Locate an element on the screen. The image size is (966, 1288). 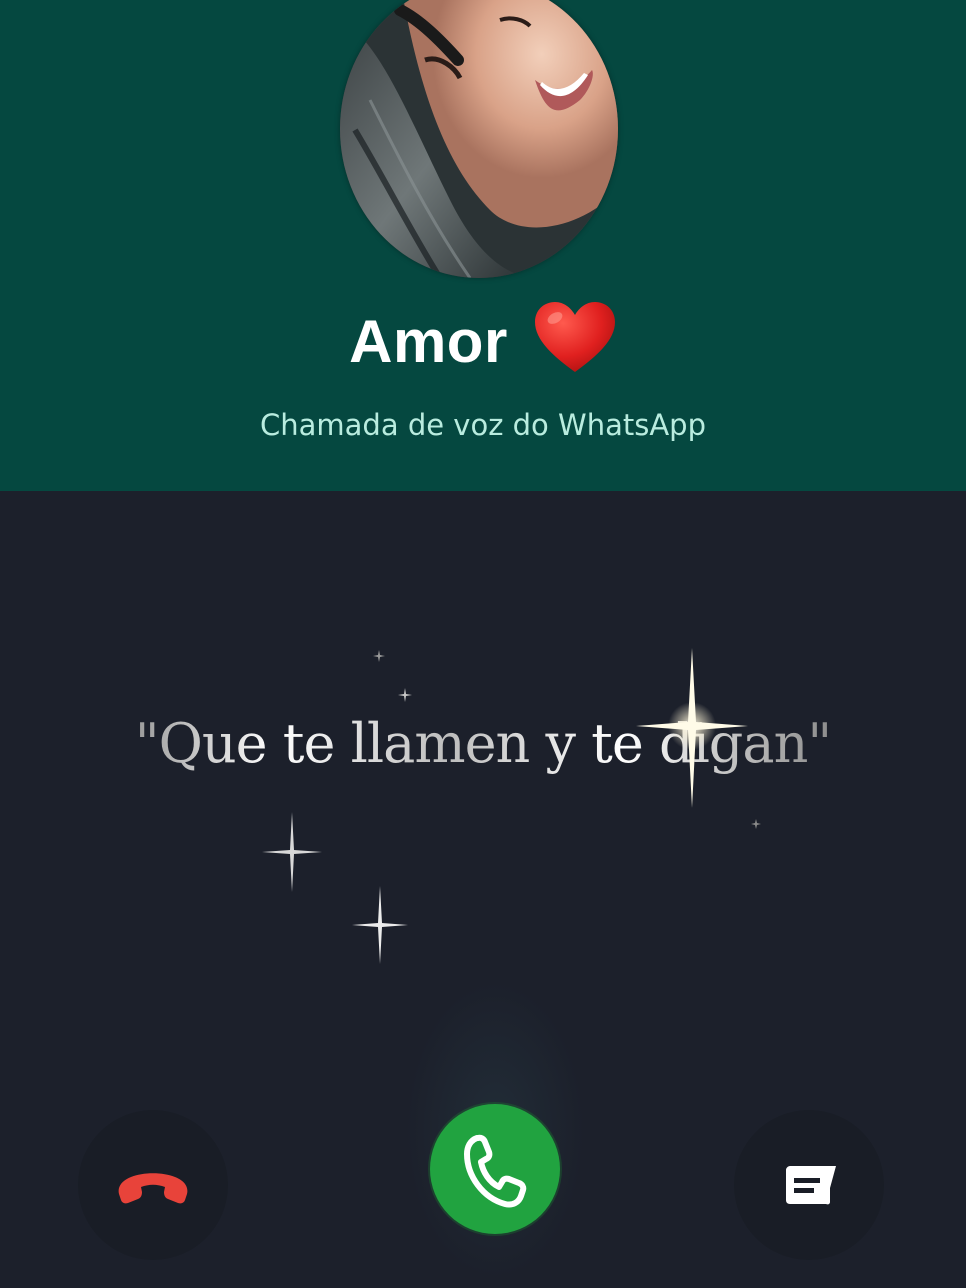
lyric-caption: "Que te llamen y te digan" is located at coordinates (483, 743).